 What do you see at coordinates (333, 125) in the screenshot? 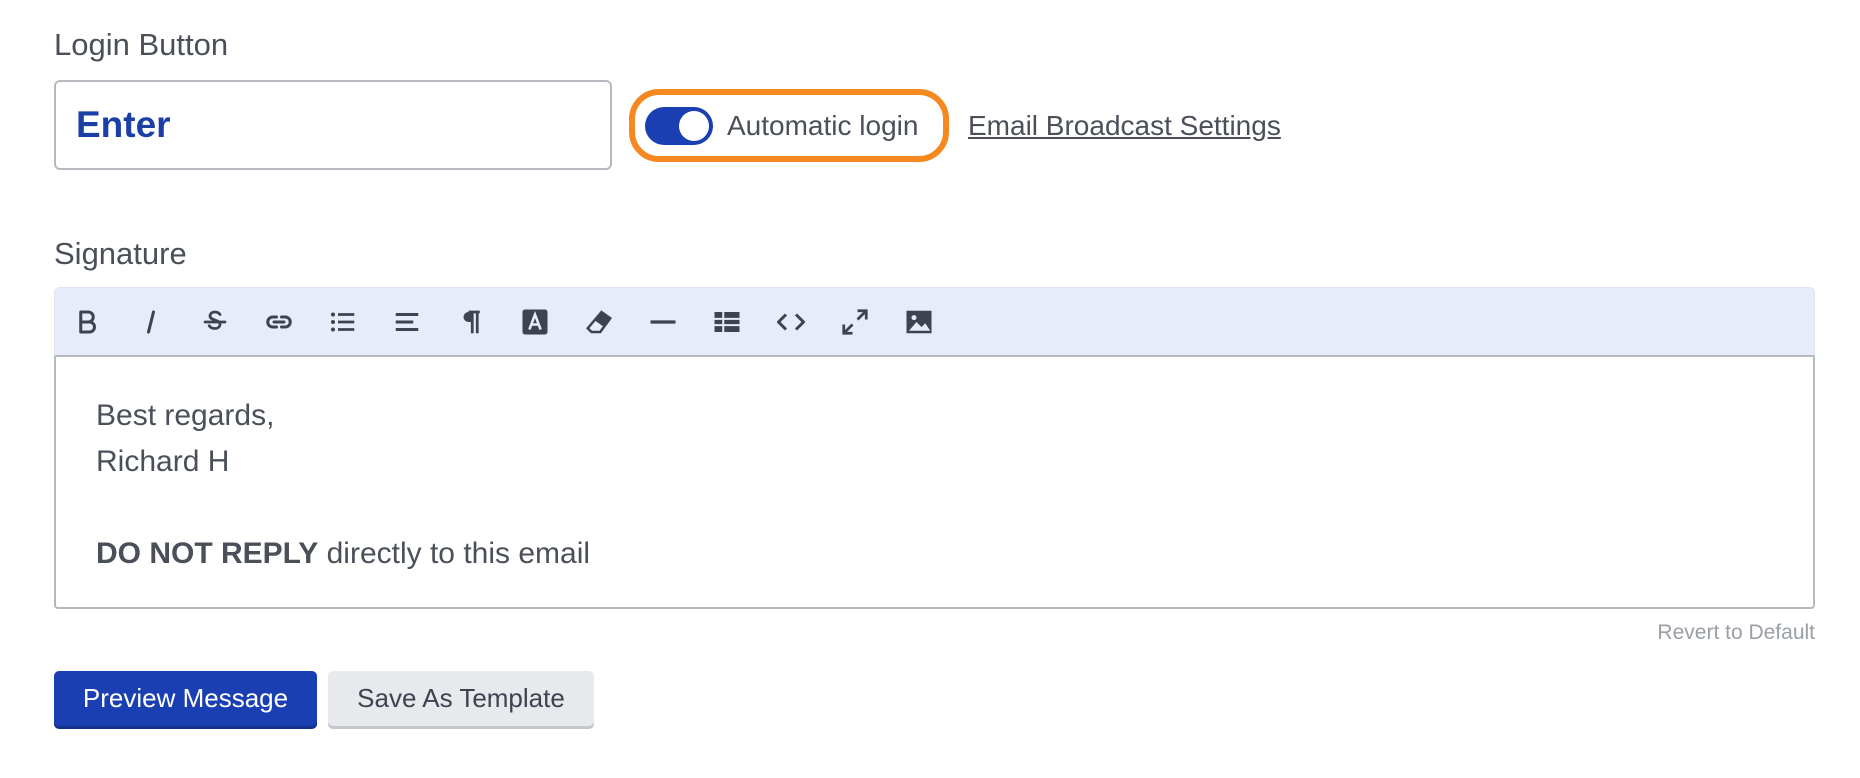
I see `login-button-text-input` at bounding box center [333, 125].